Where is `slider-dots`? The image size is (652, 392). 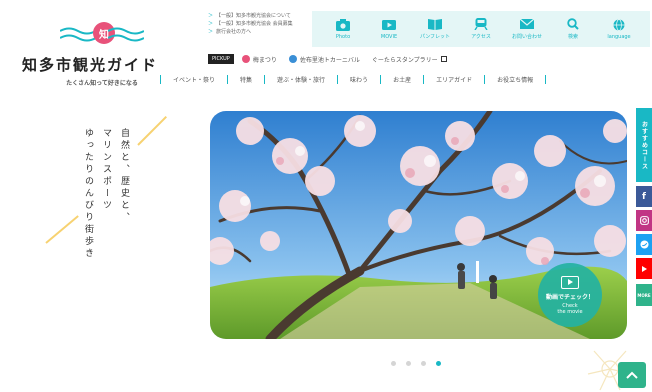 slider-dots is located at coordinates (421, 363).